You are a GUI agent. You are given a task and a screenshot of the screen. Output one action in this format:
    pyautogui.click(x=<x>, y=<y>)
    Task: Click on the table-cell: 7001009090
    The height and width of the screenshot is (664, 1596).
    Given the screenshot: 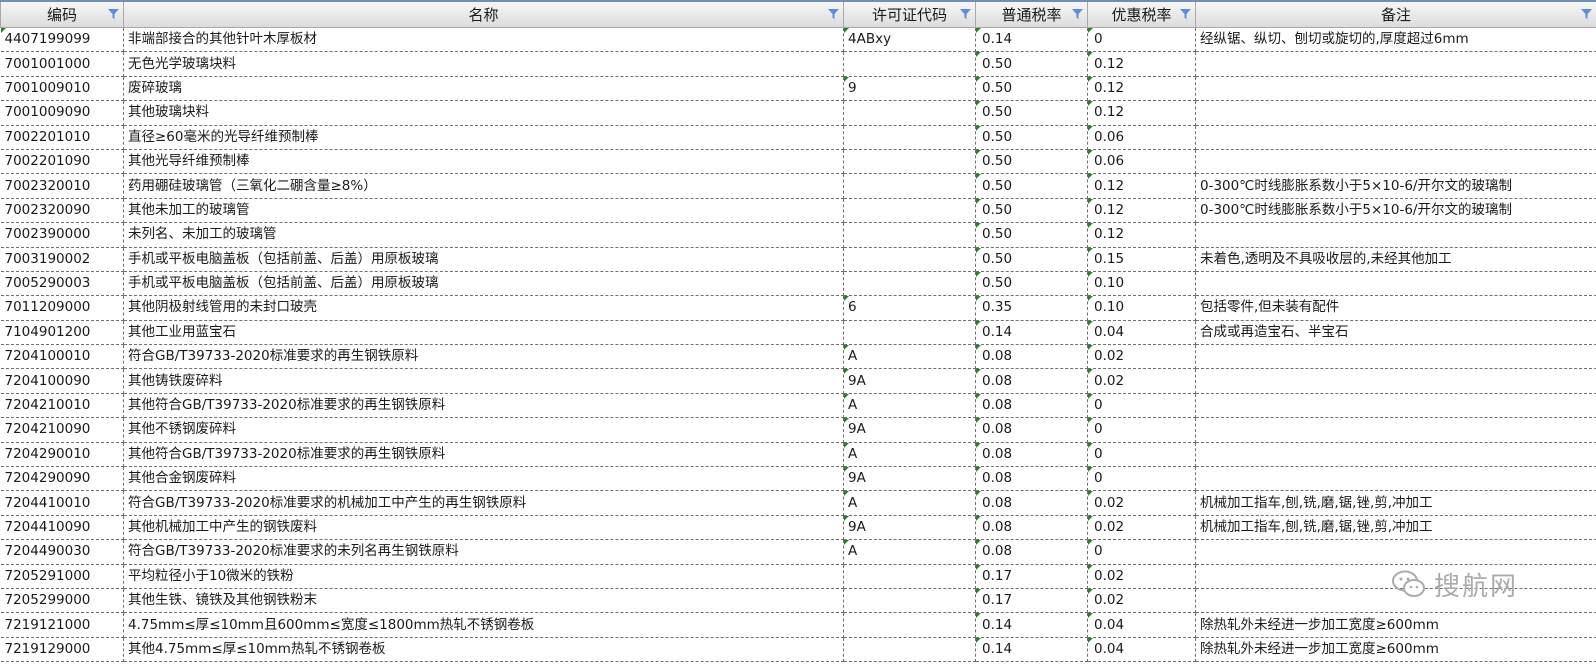 What is the action you would take?
    pyautogui.click(x=62, y=113)
    